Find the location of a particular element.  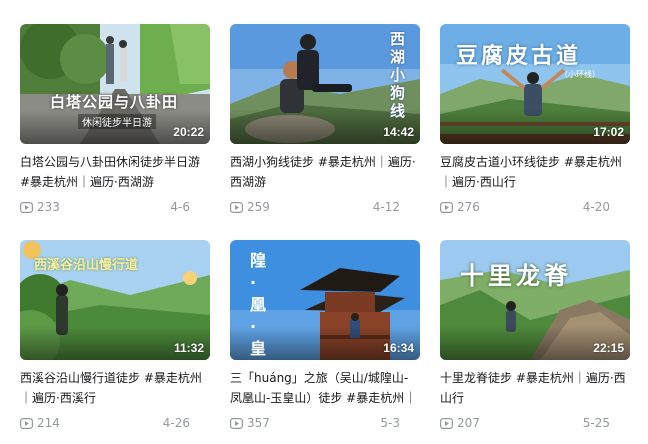

video-duration: 14:42 is located at coordinates (398, 132).